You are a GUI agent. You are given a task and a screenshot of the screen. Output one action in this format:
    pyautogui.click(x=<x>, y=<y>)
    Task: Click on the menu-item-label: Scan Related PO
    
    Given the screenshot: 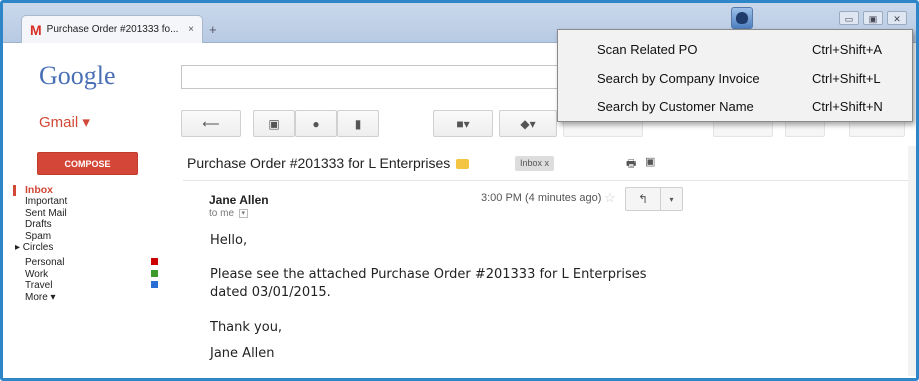 What is the action you would take?
    pyautogui.click(x=647, y=49)
    